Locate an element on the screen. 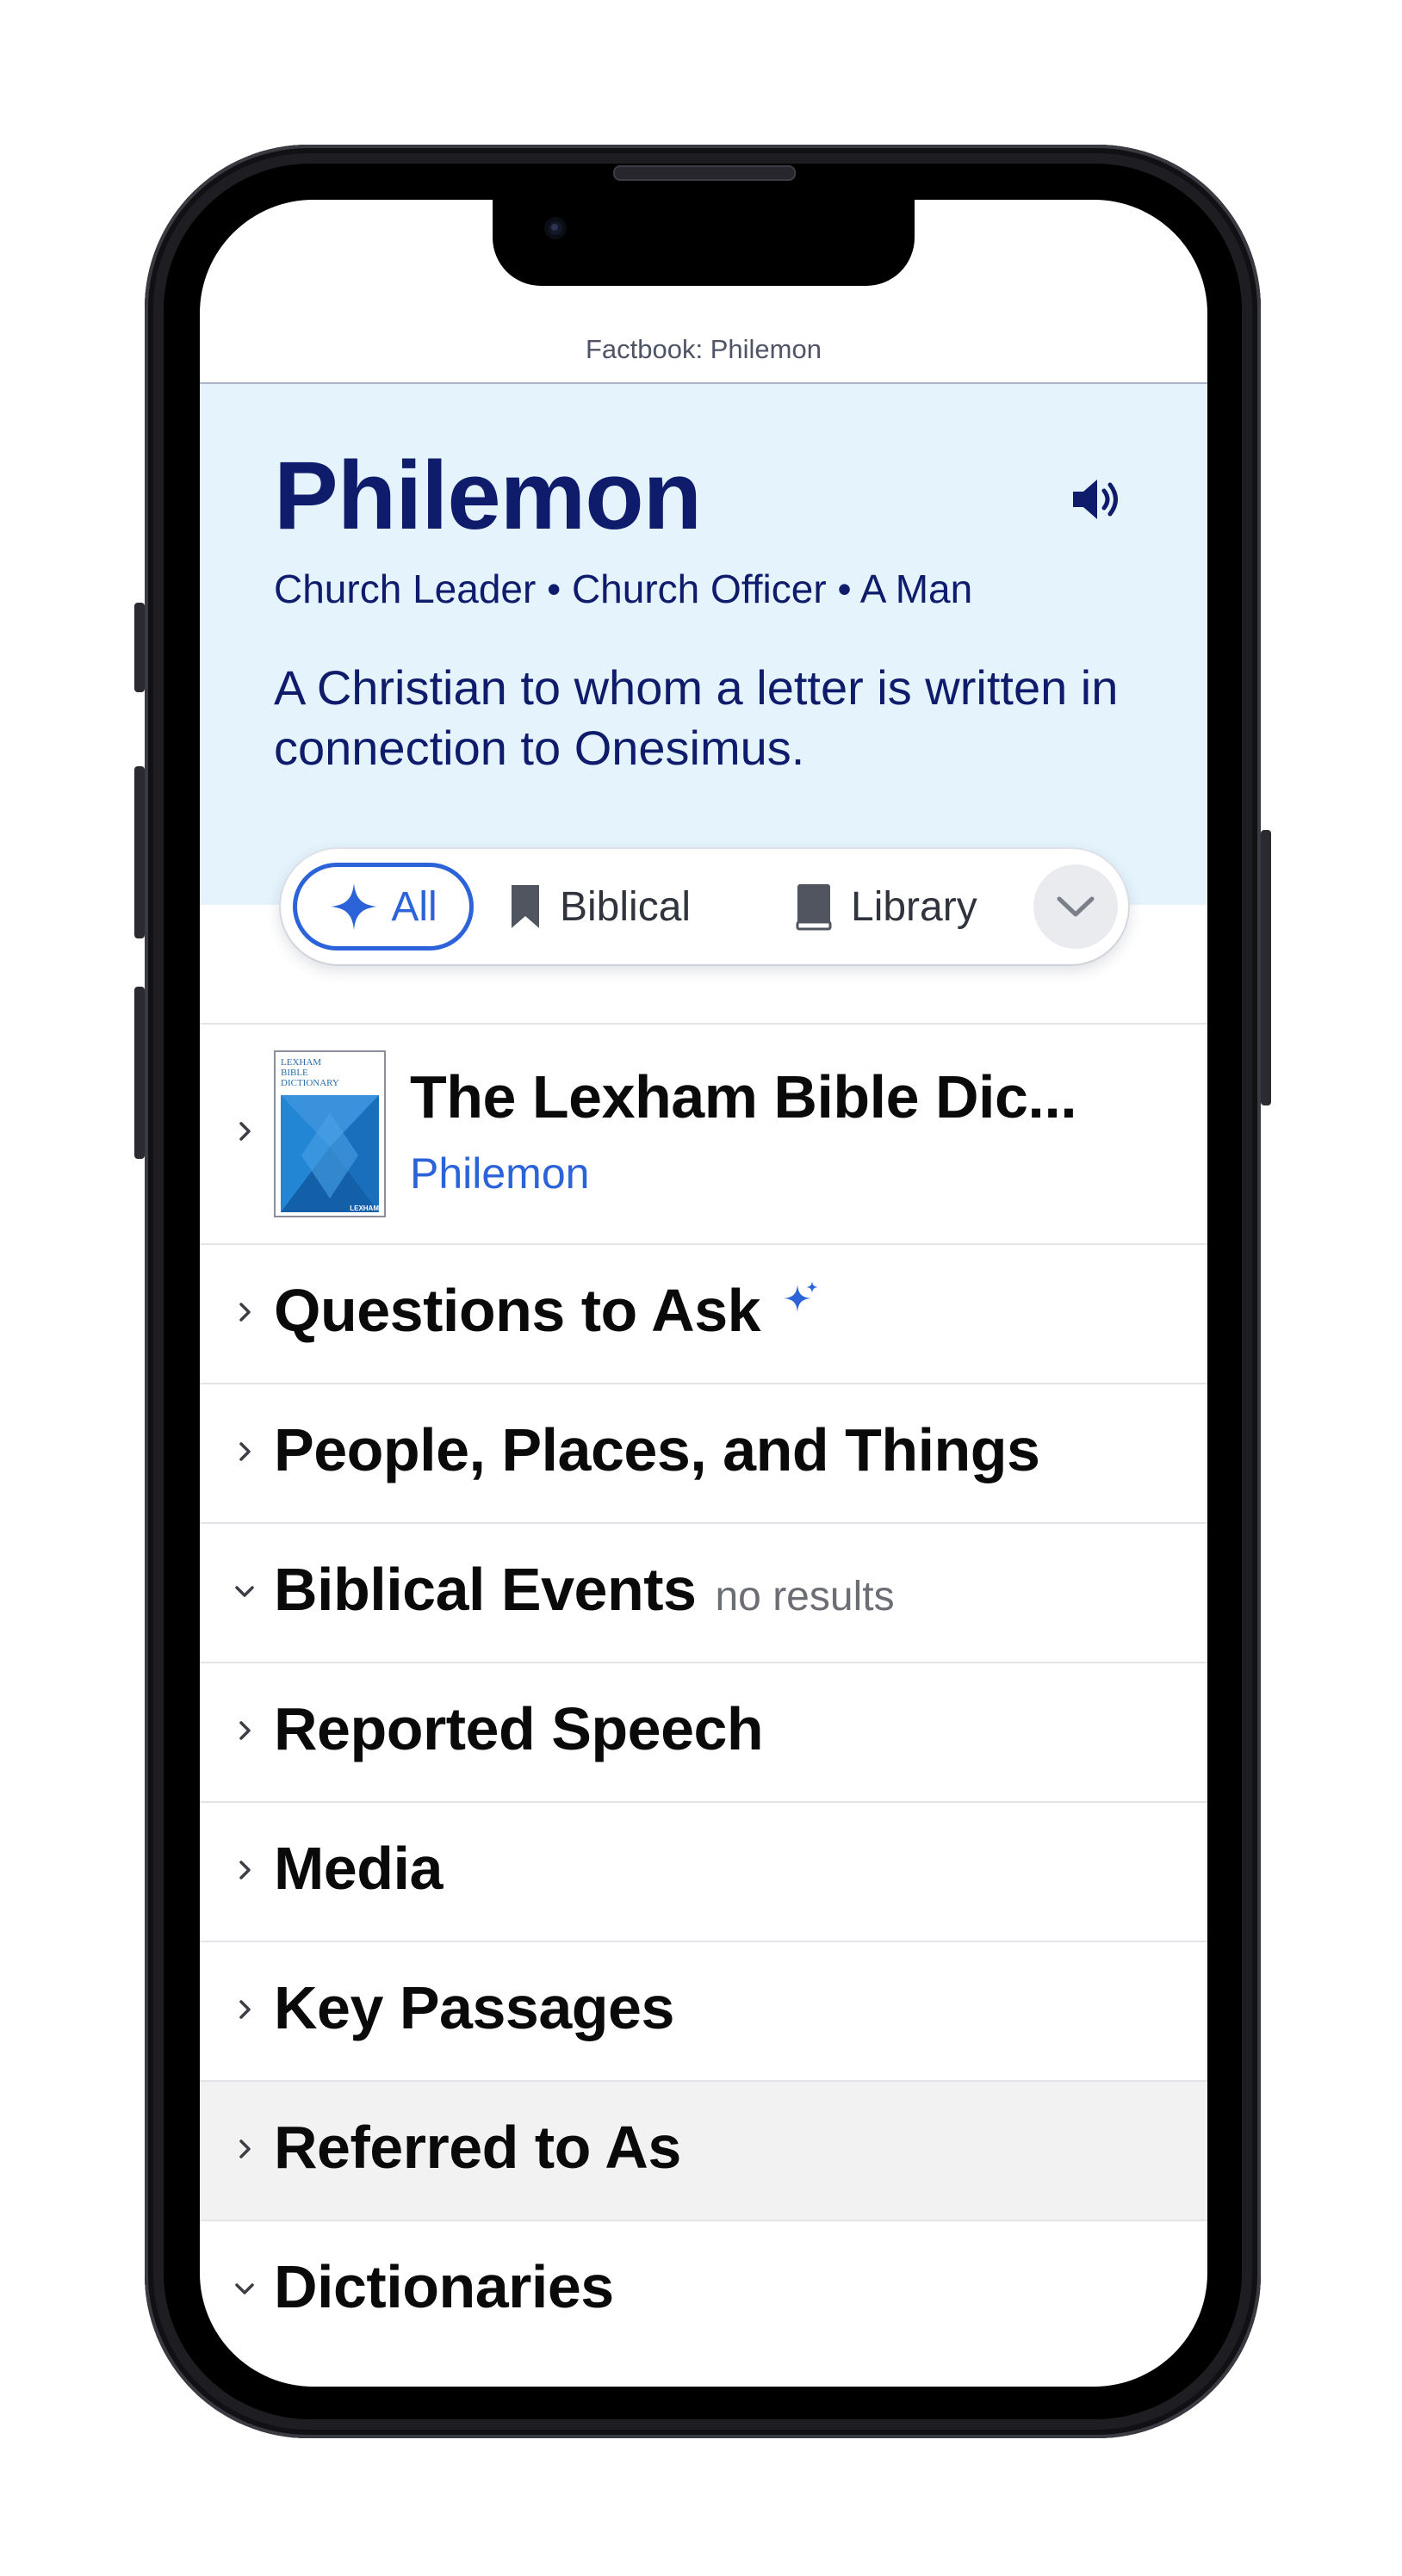 Image resolution: width=1402 pixels, height=2576 pixels. volume-down-button is located at coordinates (139, 1073).